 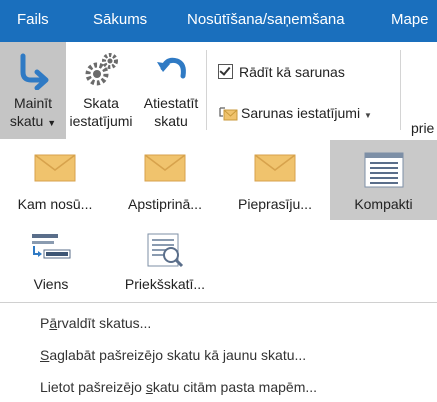 What do you see at coordinates (51, 260) in the screenshot?
I see `view-item-single: Viens` at bounding box center [51, 260].